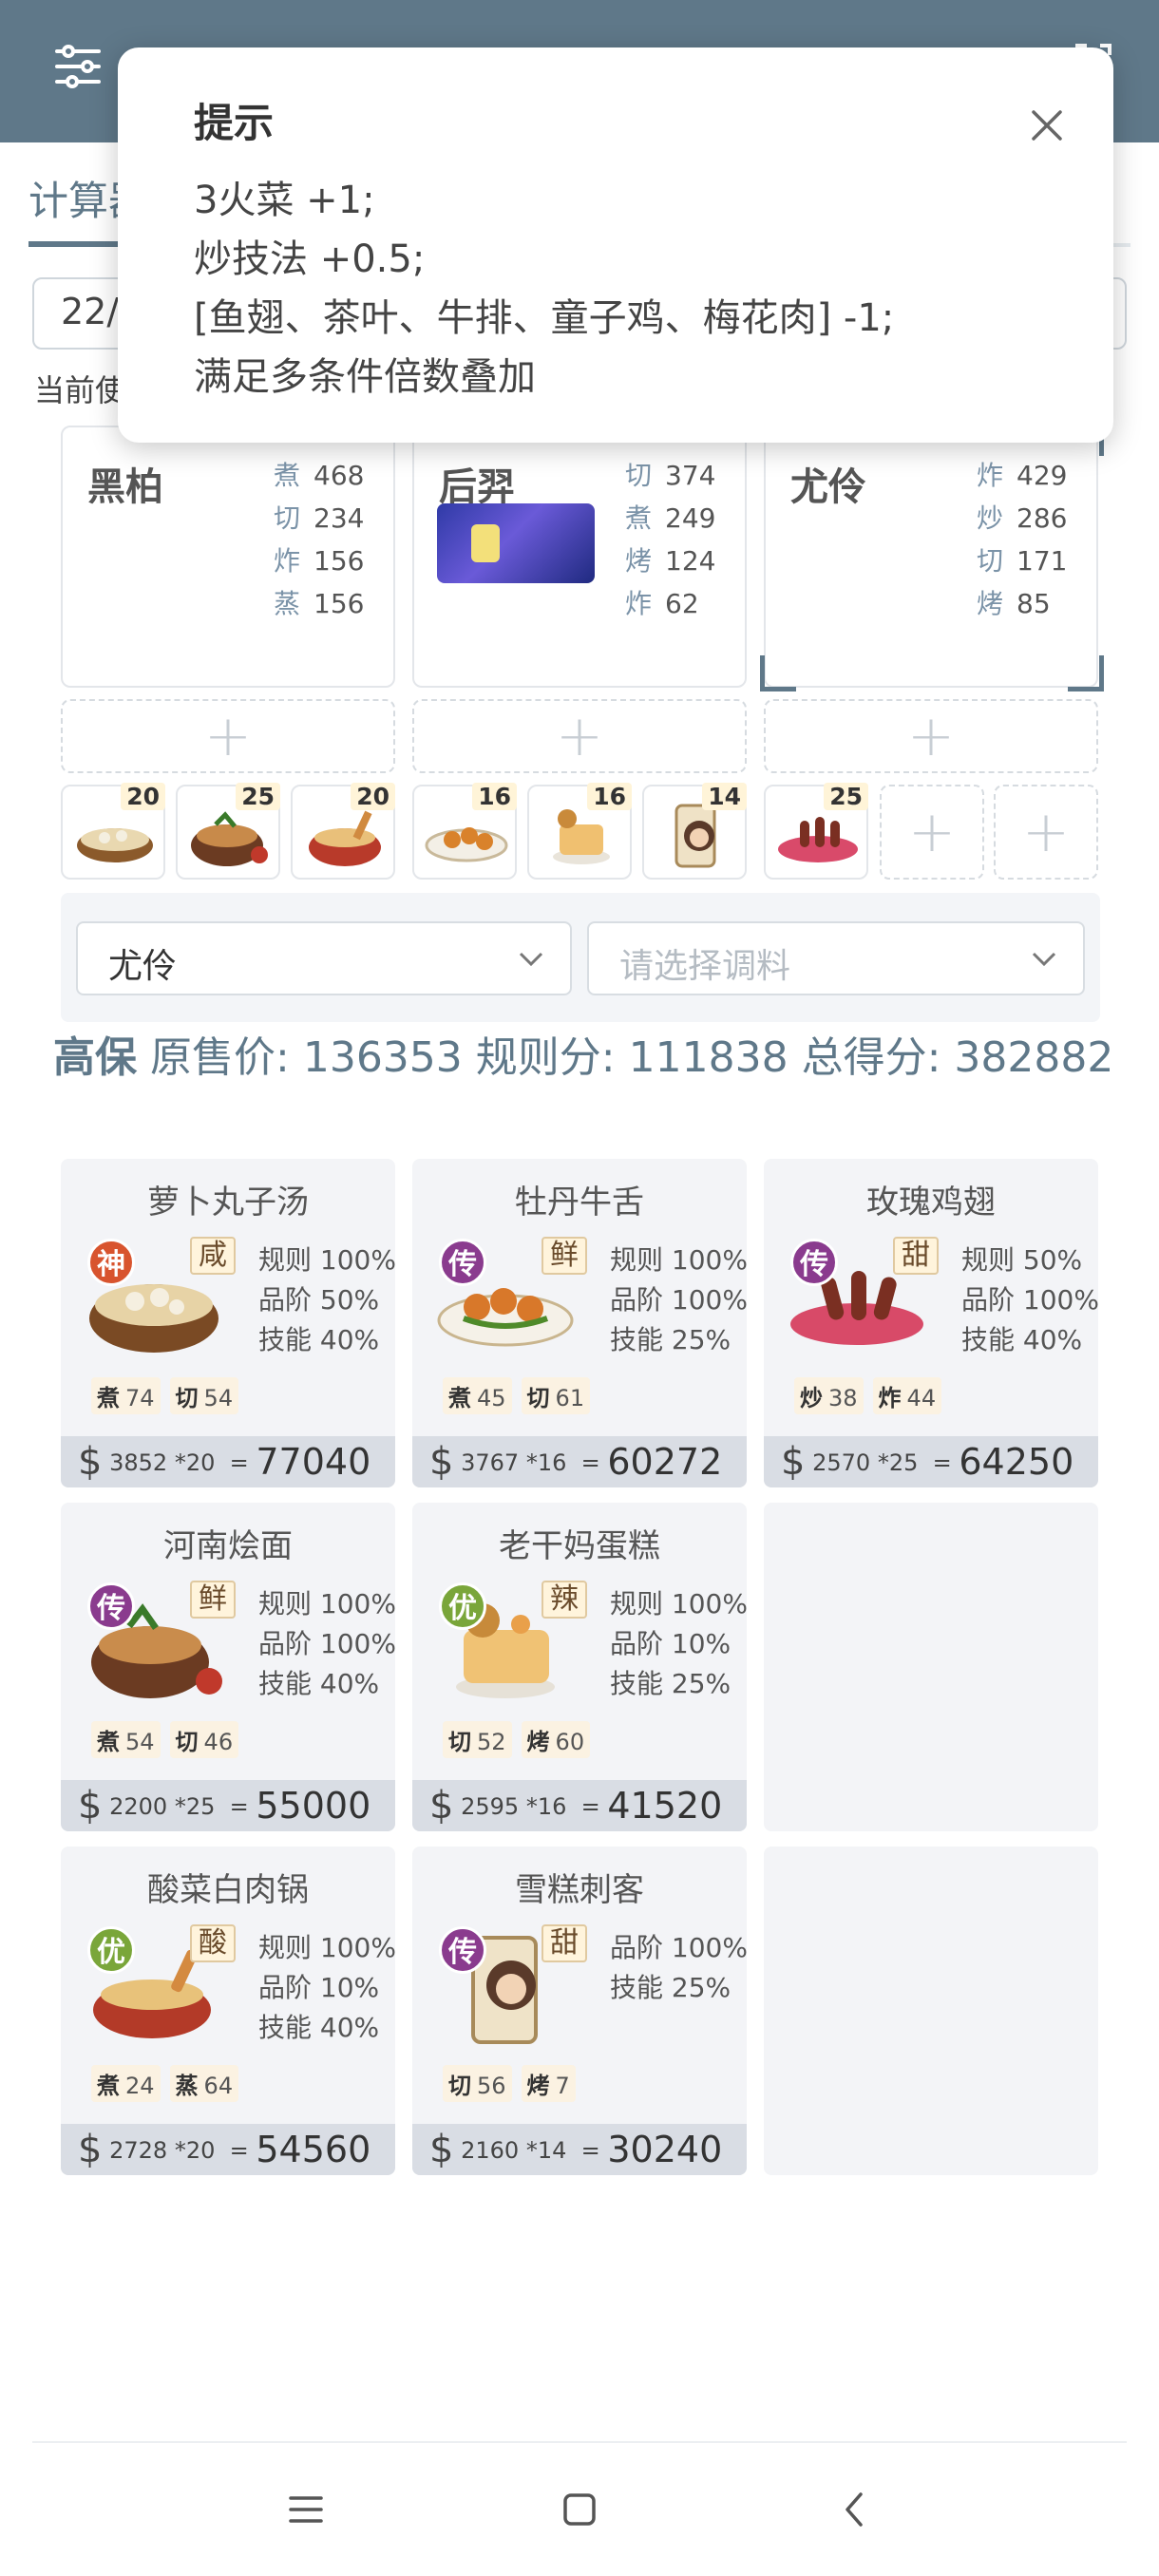  What do you see at coordinates (579, 1546) in the screenshot?
I see `dish-title: 老干妈蛋糕` at bounding box center [579, 1546].